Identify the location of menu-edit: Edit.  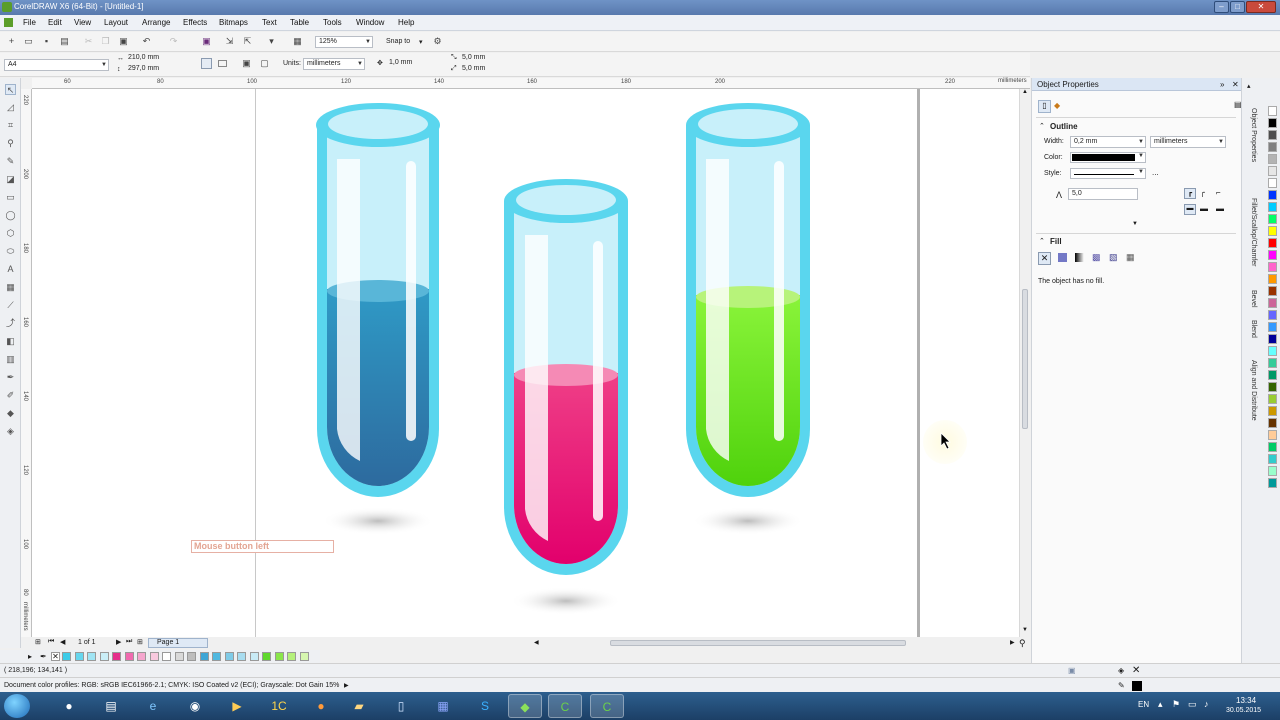
(55, 22).